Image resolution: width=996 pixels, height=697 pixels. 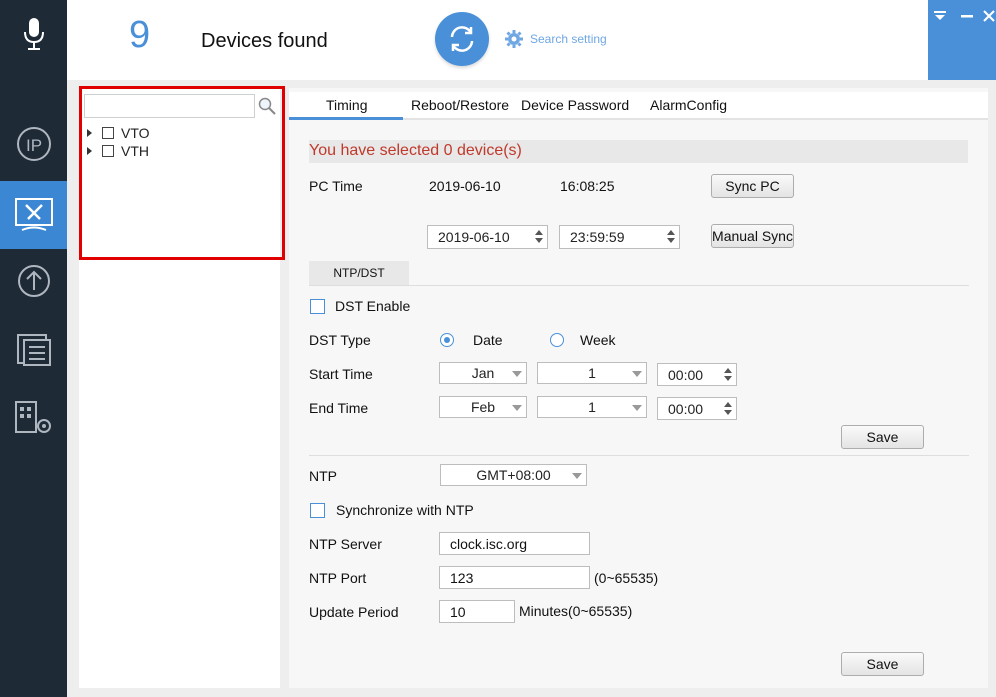 I want to click on pc-date-value: 2019-06-10, so click(x=465, y=186).